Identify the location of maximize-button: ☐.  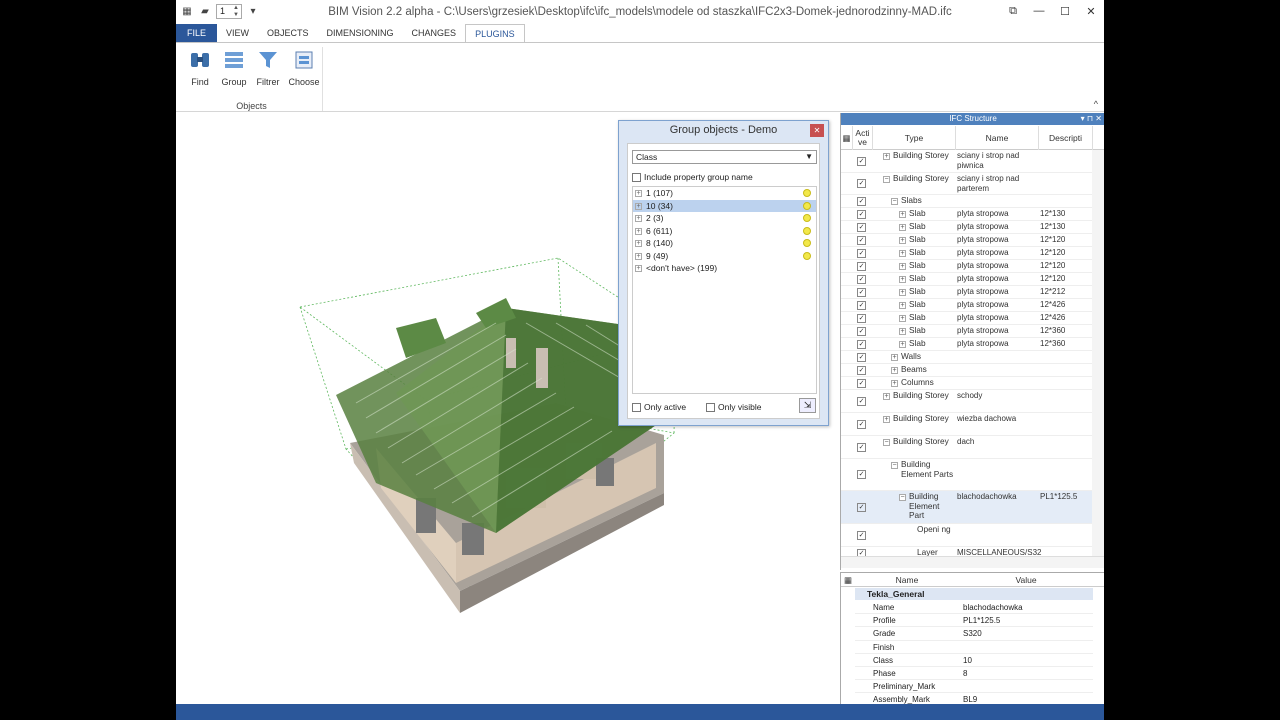
(1065, 11).